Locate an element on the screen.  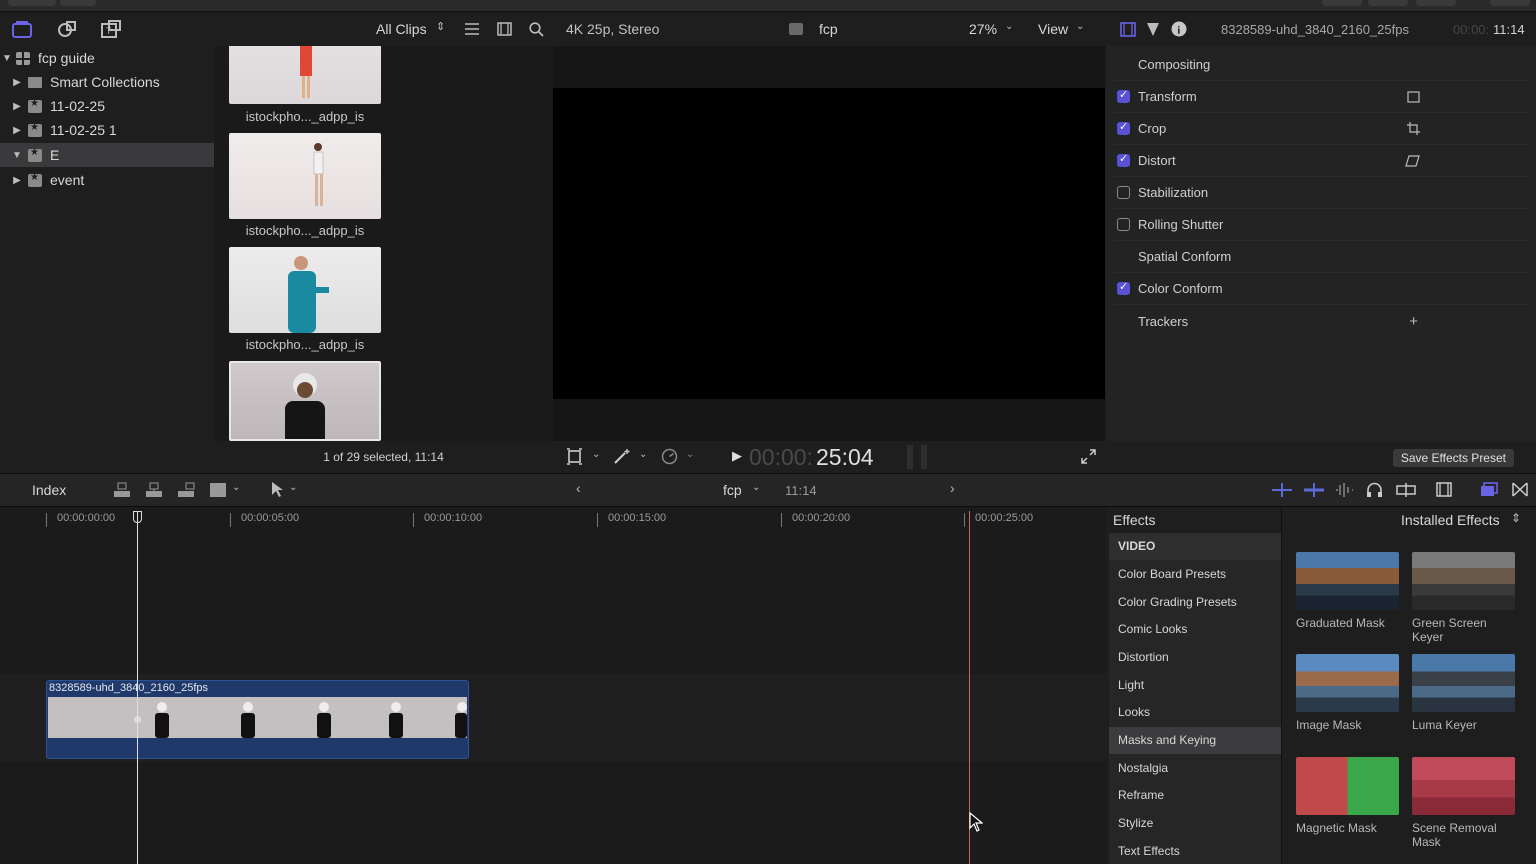
timeline-project-name: fcp is located at coordinates (732, 490).